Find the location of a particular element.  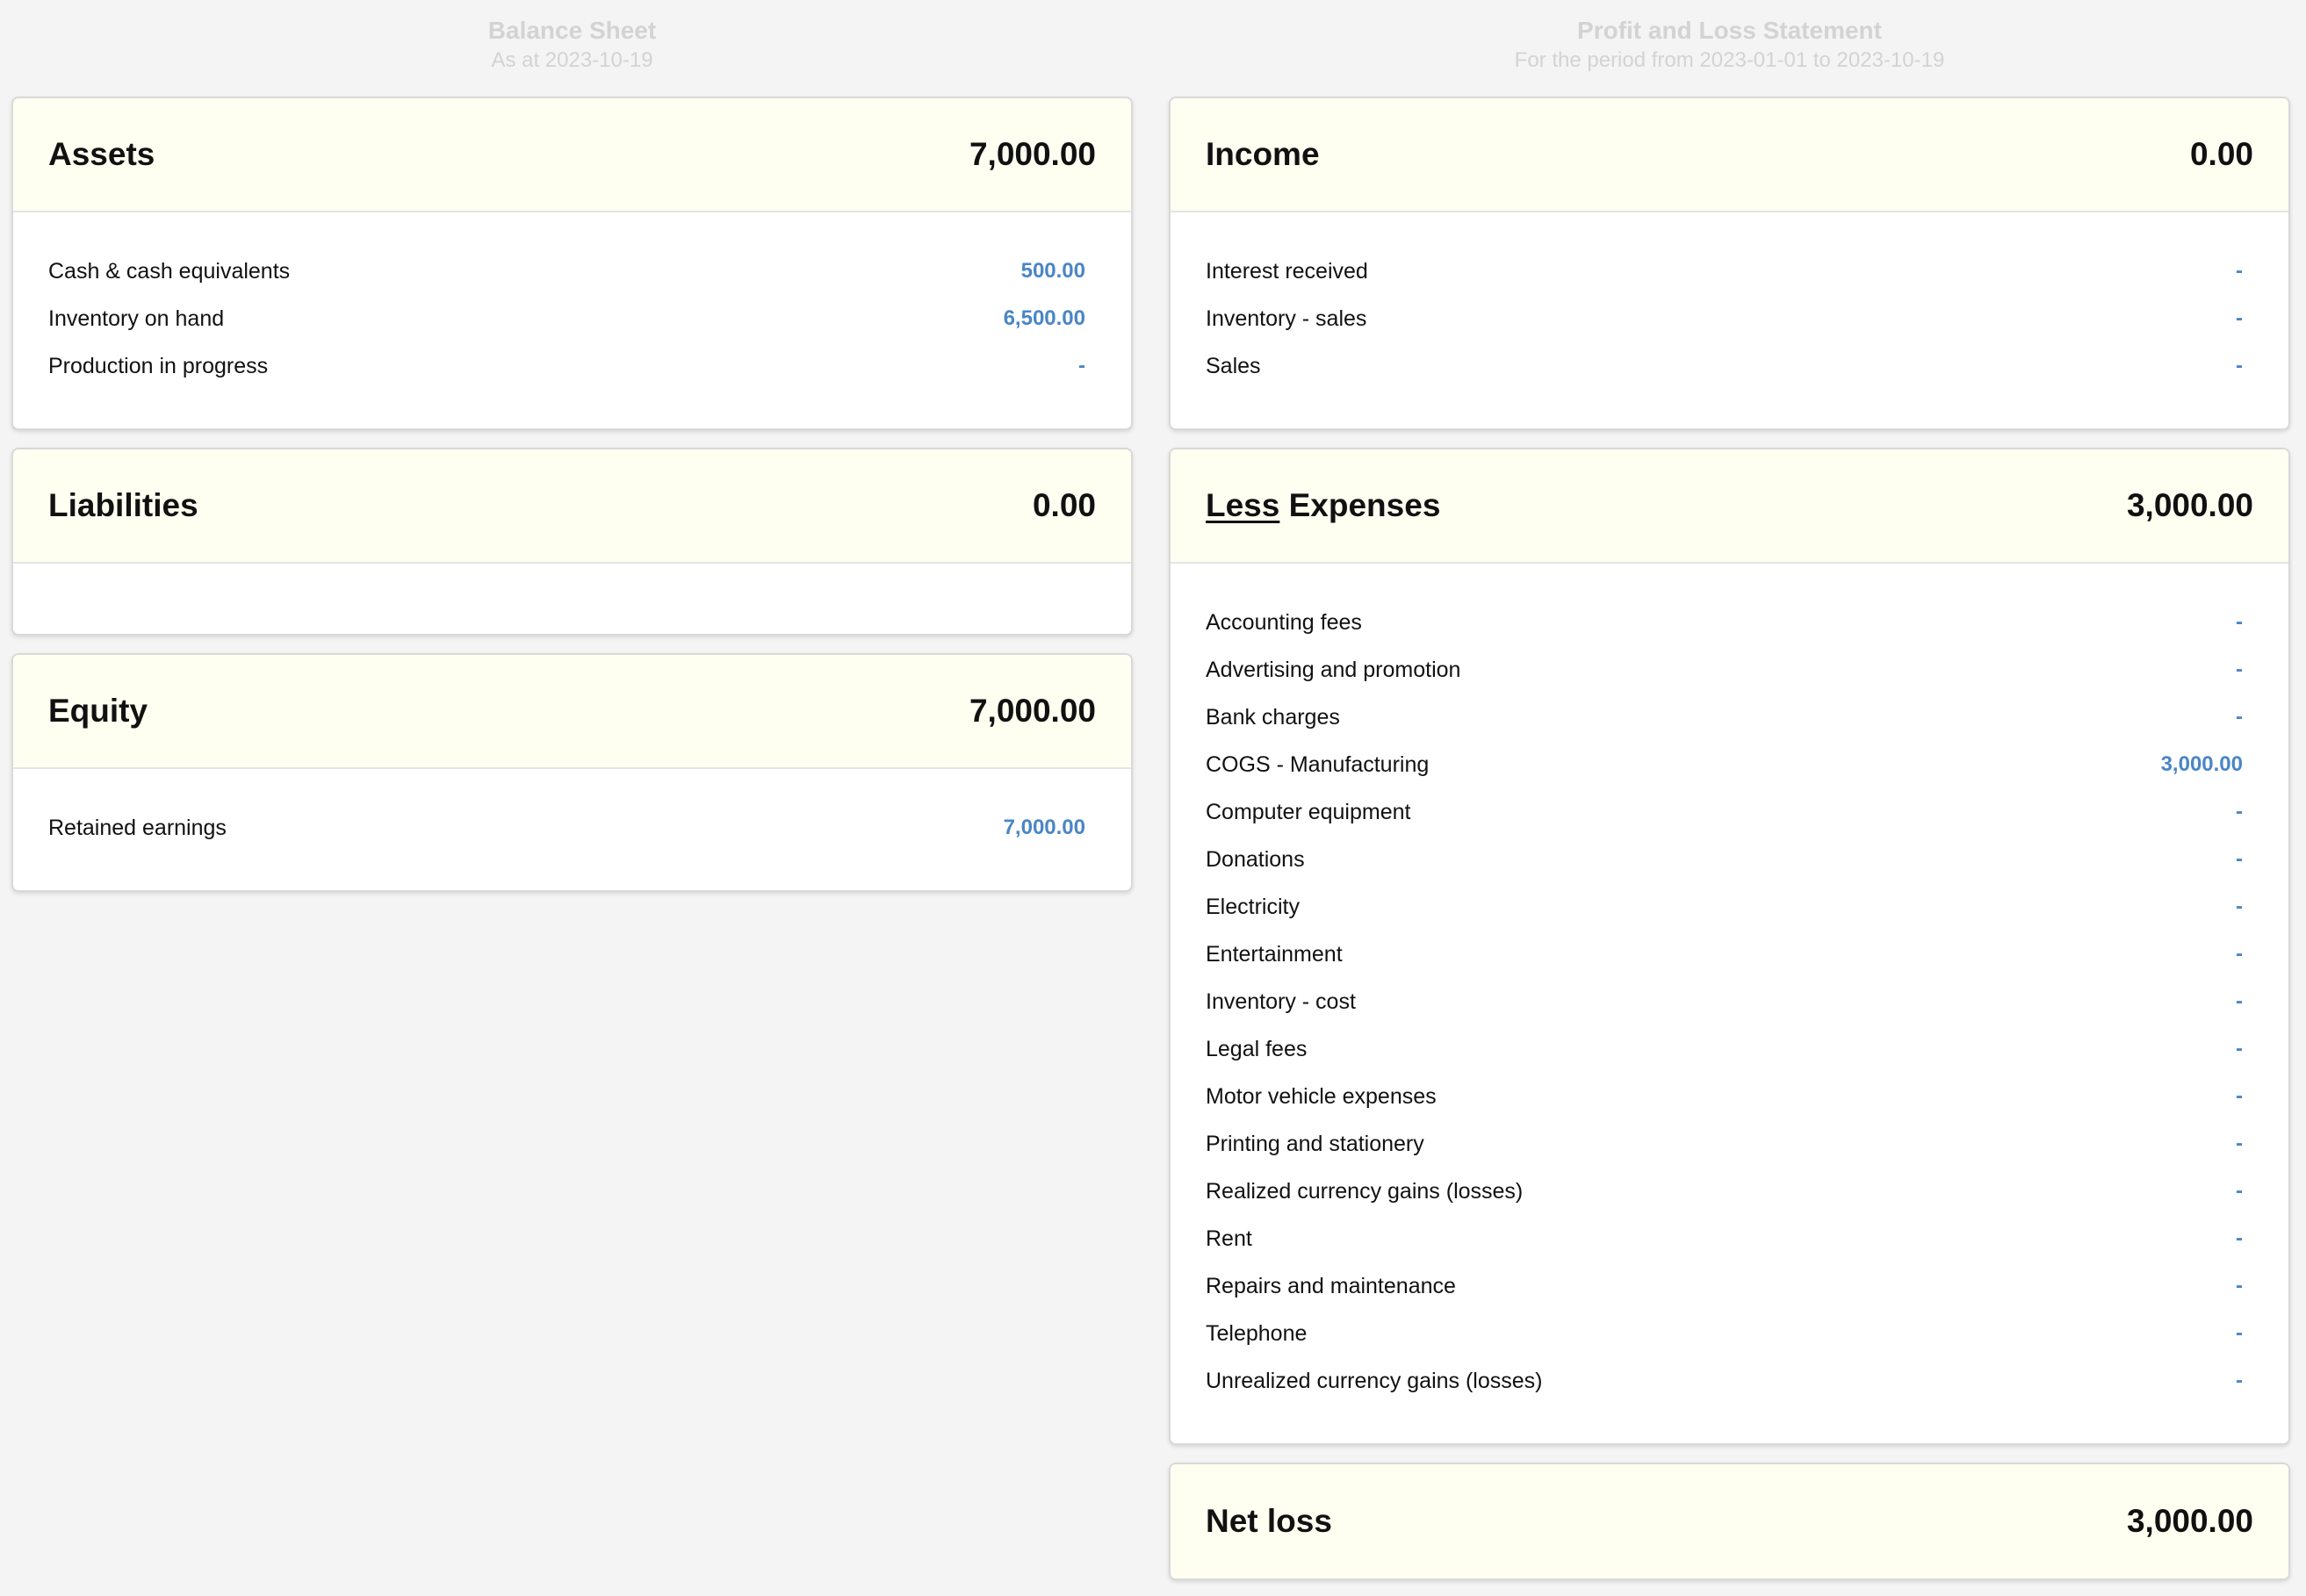

table-row: Telephone - is located at coordinates (1724, 1333).